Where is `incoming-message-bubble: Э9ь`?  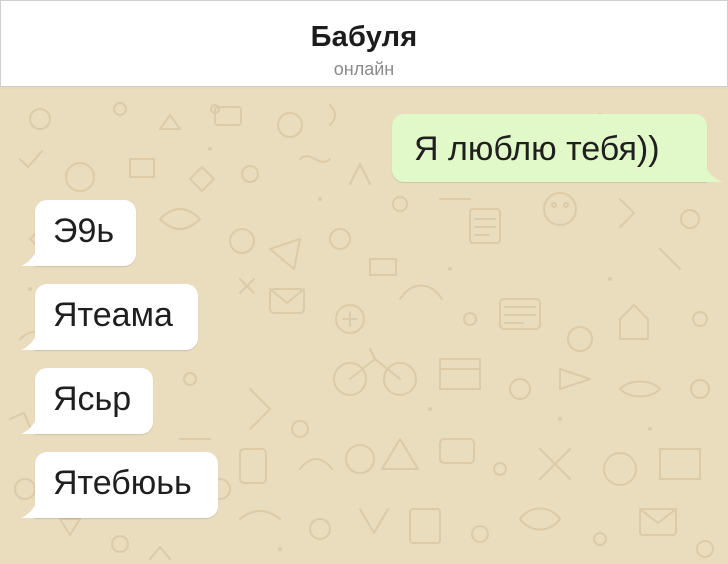 incoming-message-bubble: Э9ь is located at coordinates (78, 233).